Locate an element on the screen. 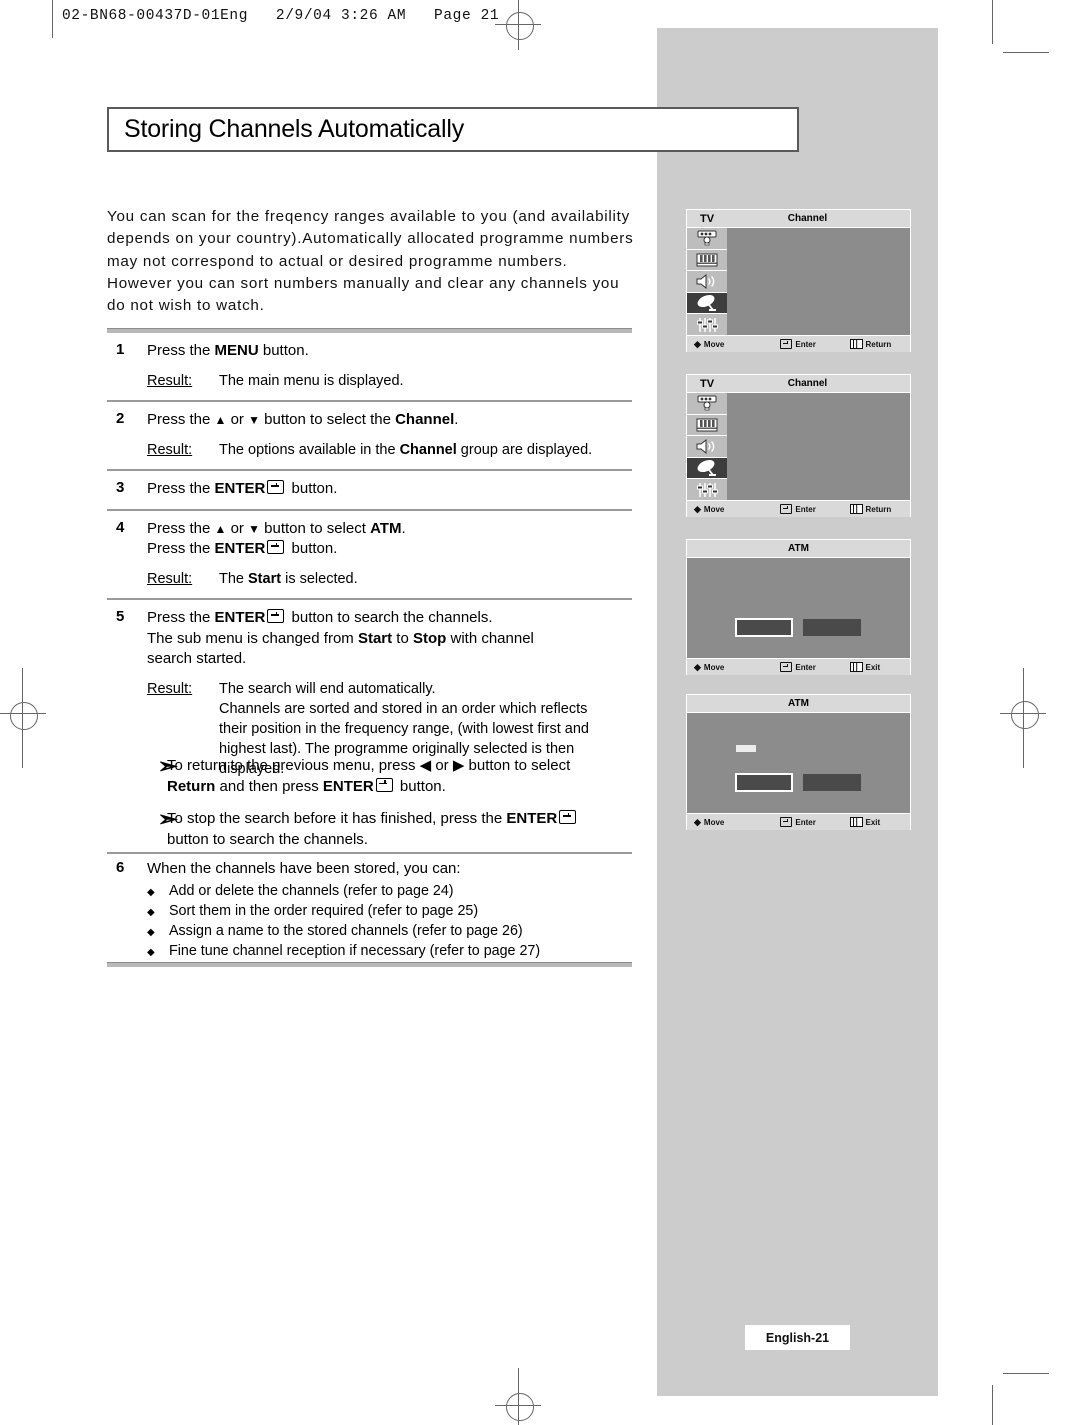 This screenshot has width=1080, height=1425. updown-arrows-icon: ◆ is located at coordinates (697, 509).